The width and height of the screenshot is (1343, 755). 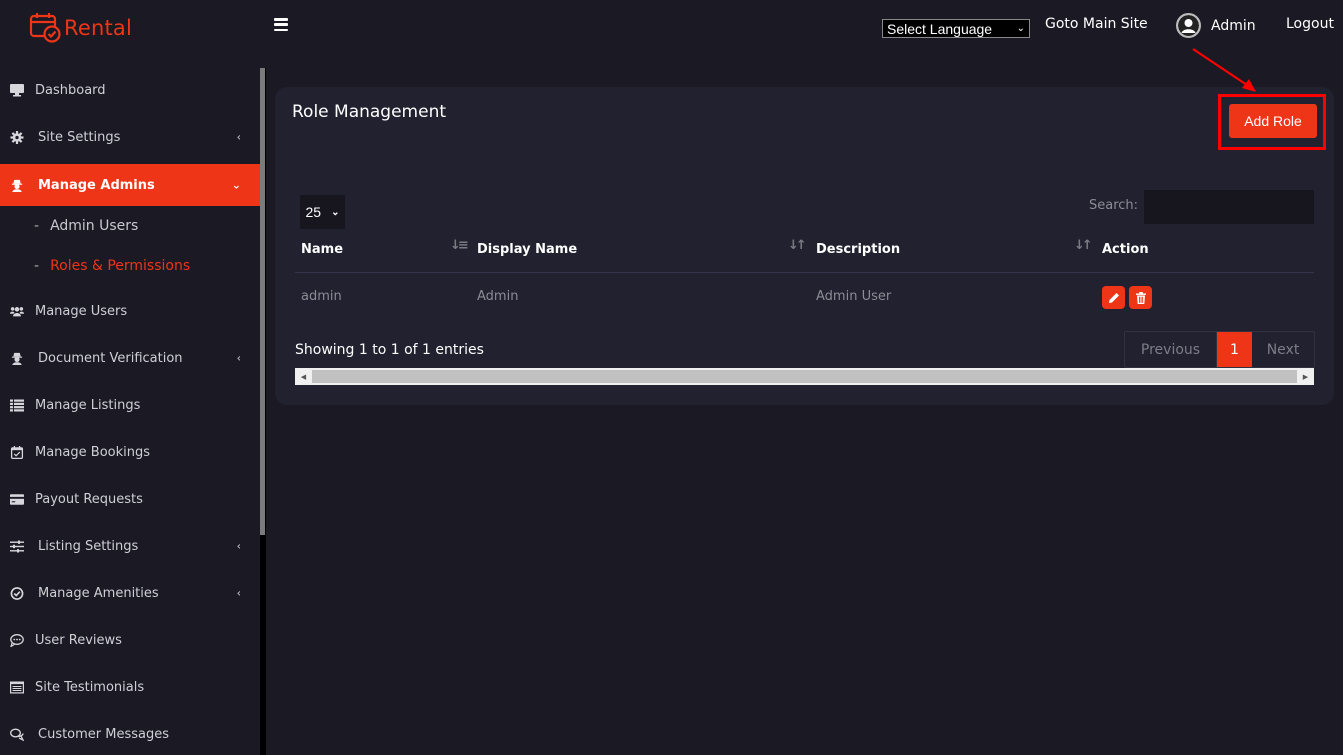 I want to click on sidebar-item-label: Listing Settings, so click(x=88, y=546).